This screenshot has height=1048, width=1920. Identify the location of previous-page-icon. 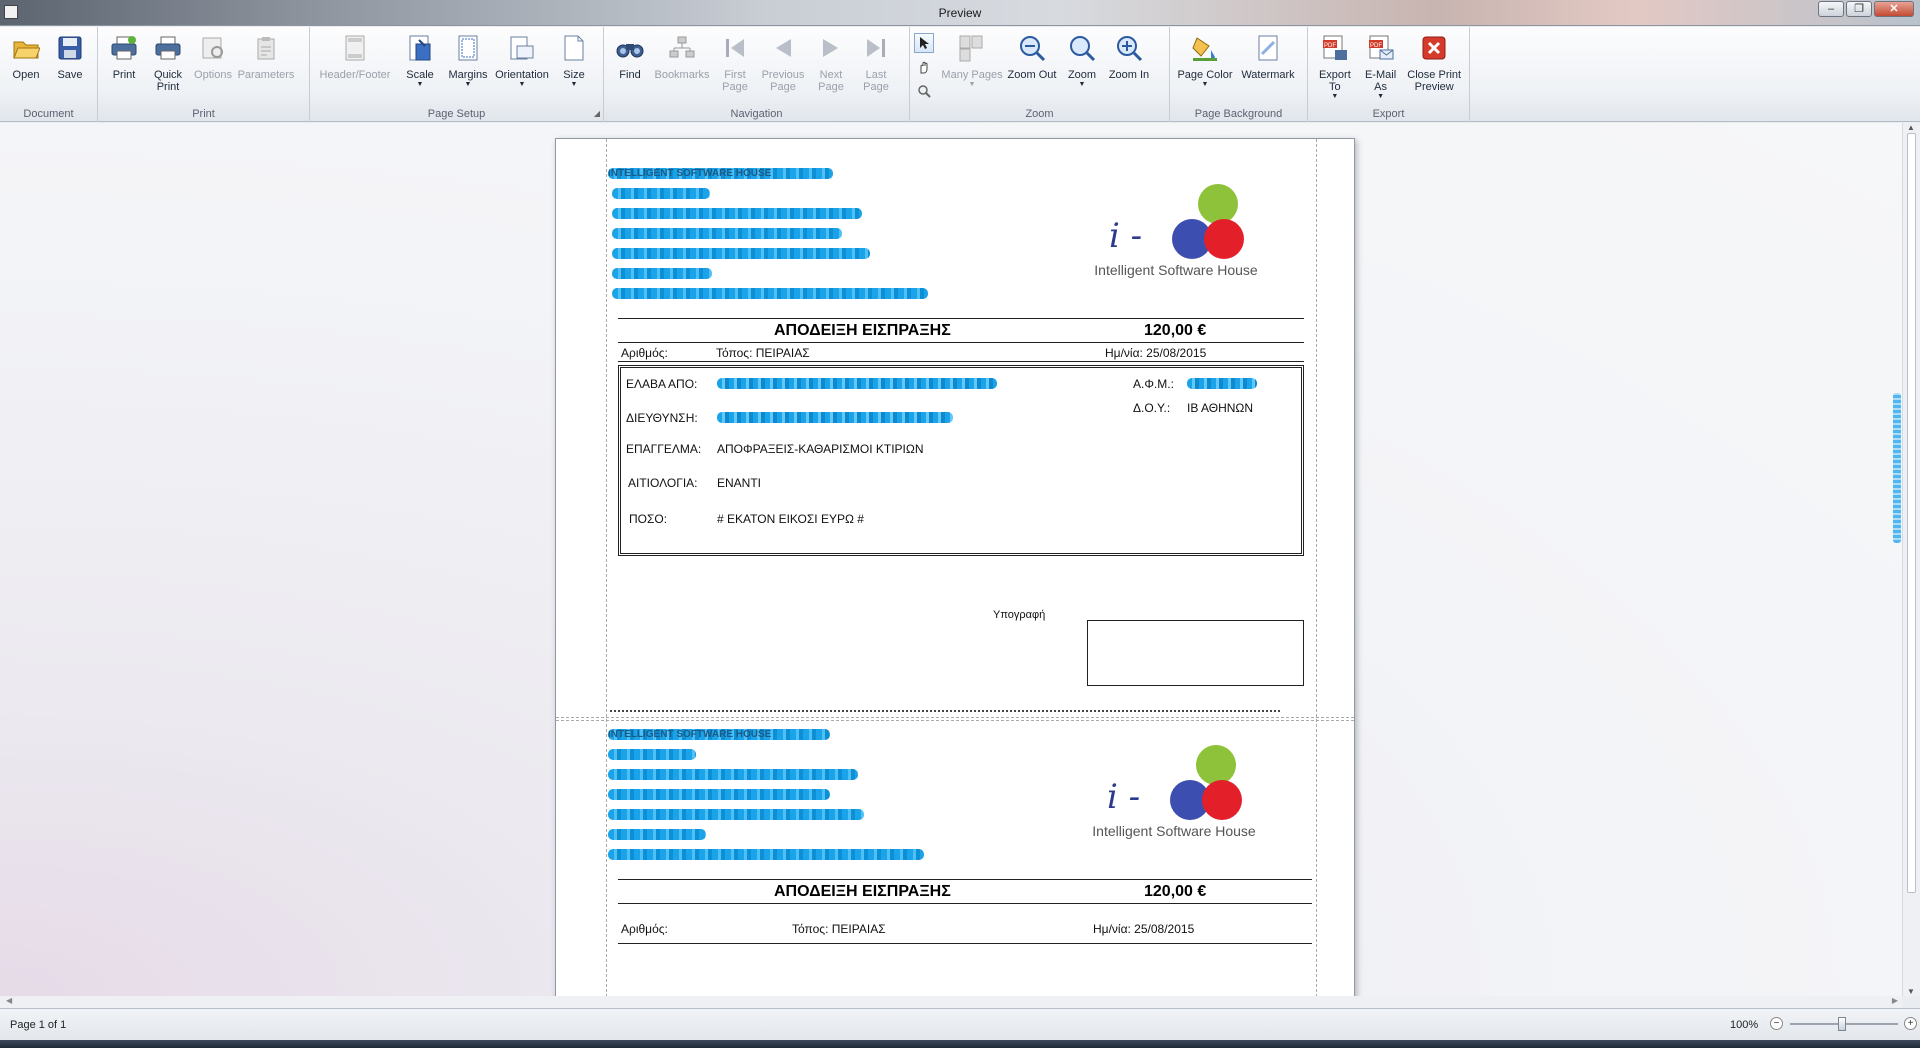
(783, 48).